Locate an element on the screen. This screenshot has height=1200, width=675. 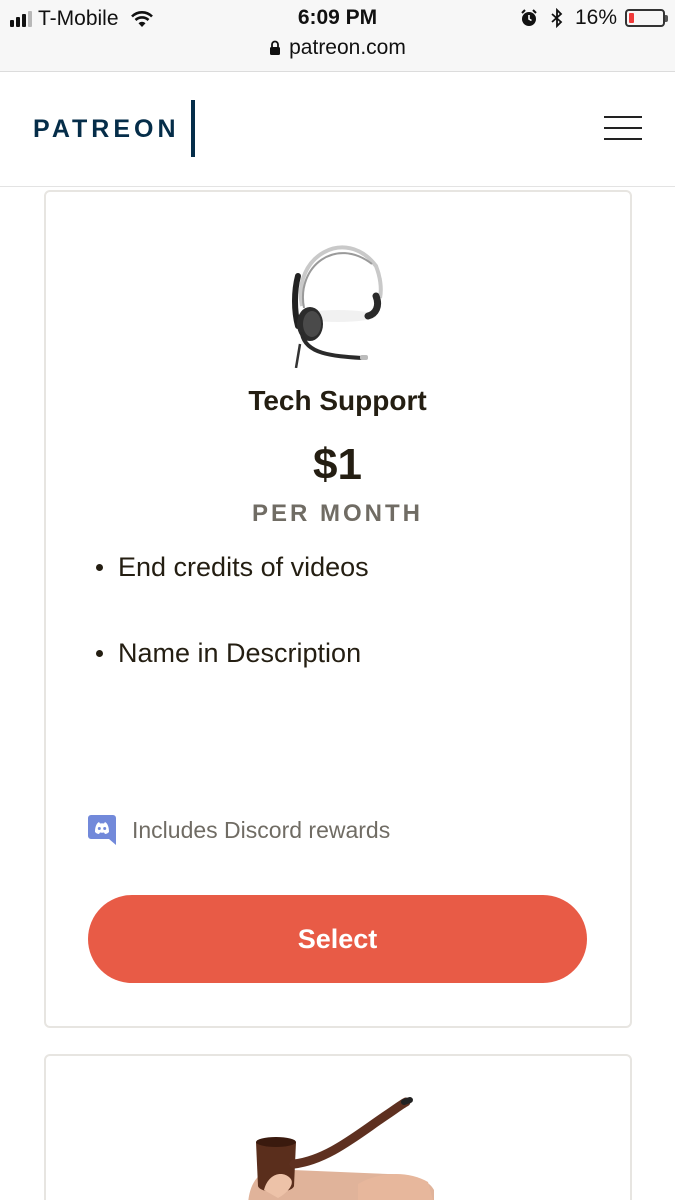
url-bar: patreon.com is located at coordinates (337, 48).